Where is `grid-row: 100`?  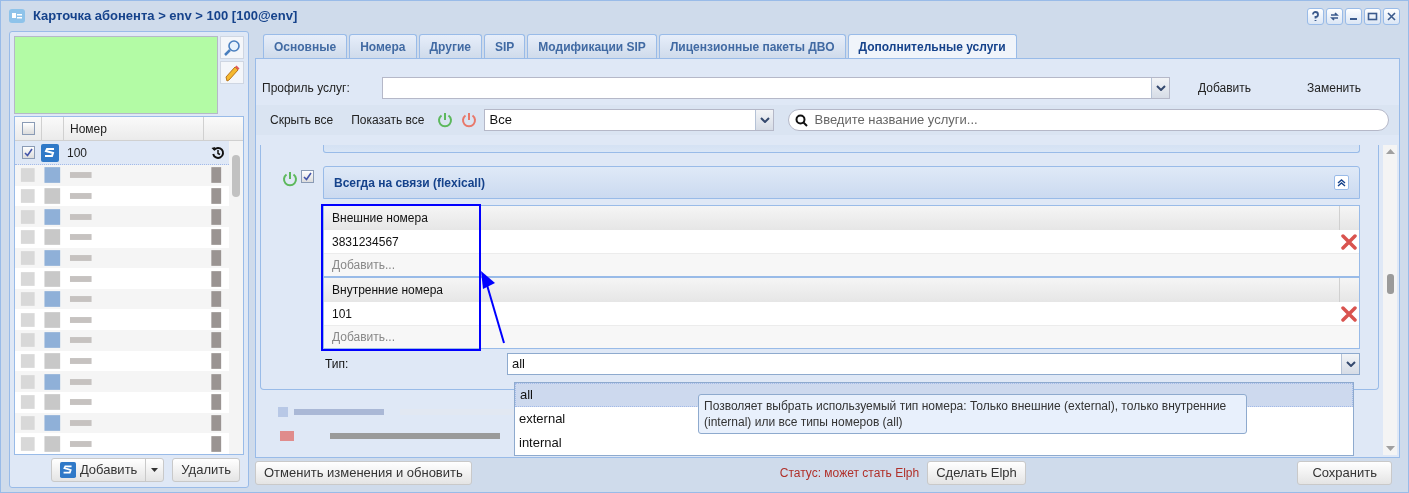 grid-row: 100 is located at coordinates (122, 153).